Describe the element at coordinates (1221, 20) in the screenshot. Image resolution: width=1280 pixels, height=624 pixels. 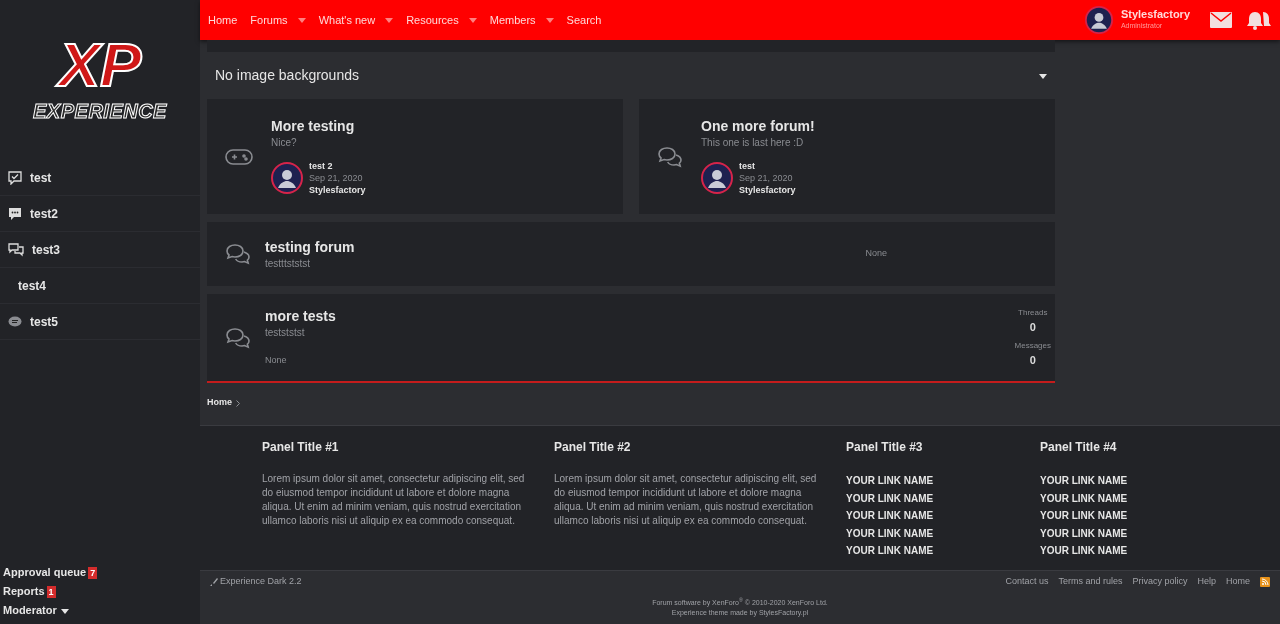
I see `envelope-icon` at that location.